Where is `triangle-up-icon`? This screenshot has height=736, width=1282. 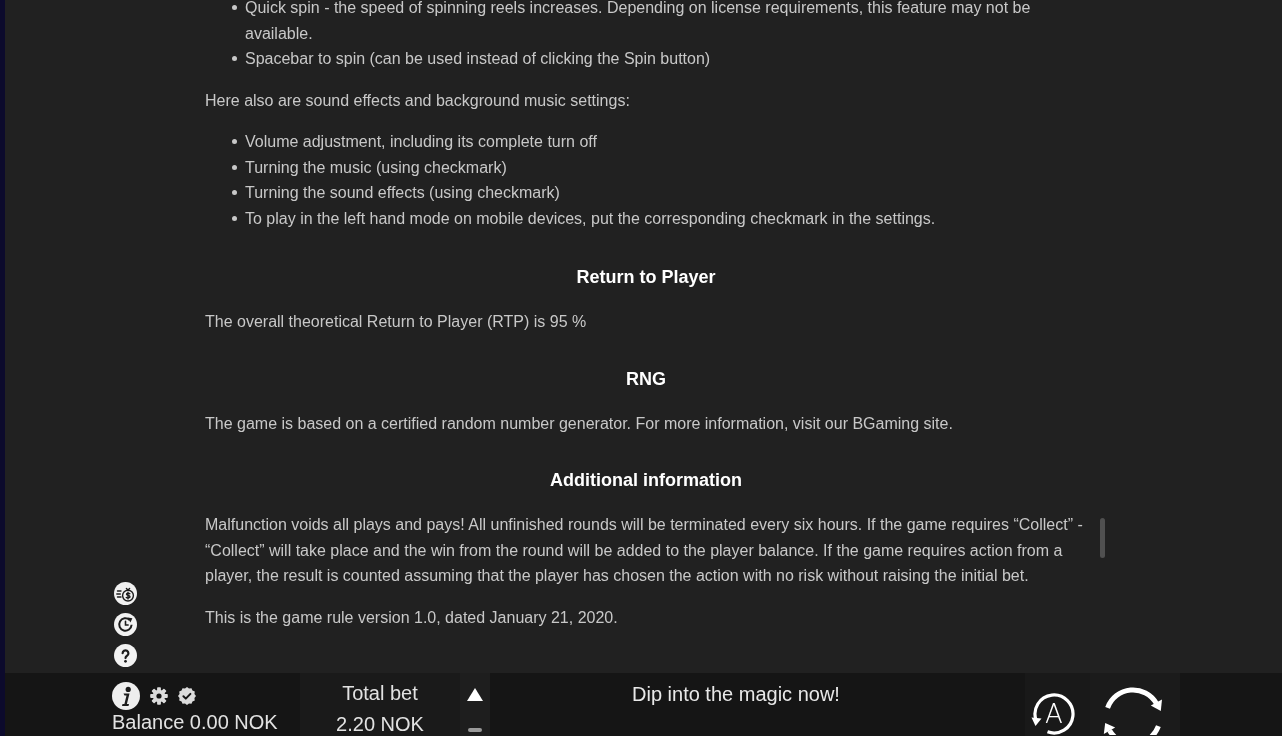 triangle-up-icon is located at coordinates (475, 694).